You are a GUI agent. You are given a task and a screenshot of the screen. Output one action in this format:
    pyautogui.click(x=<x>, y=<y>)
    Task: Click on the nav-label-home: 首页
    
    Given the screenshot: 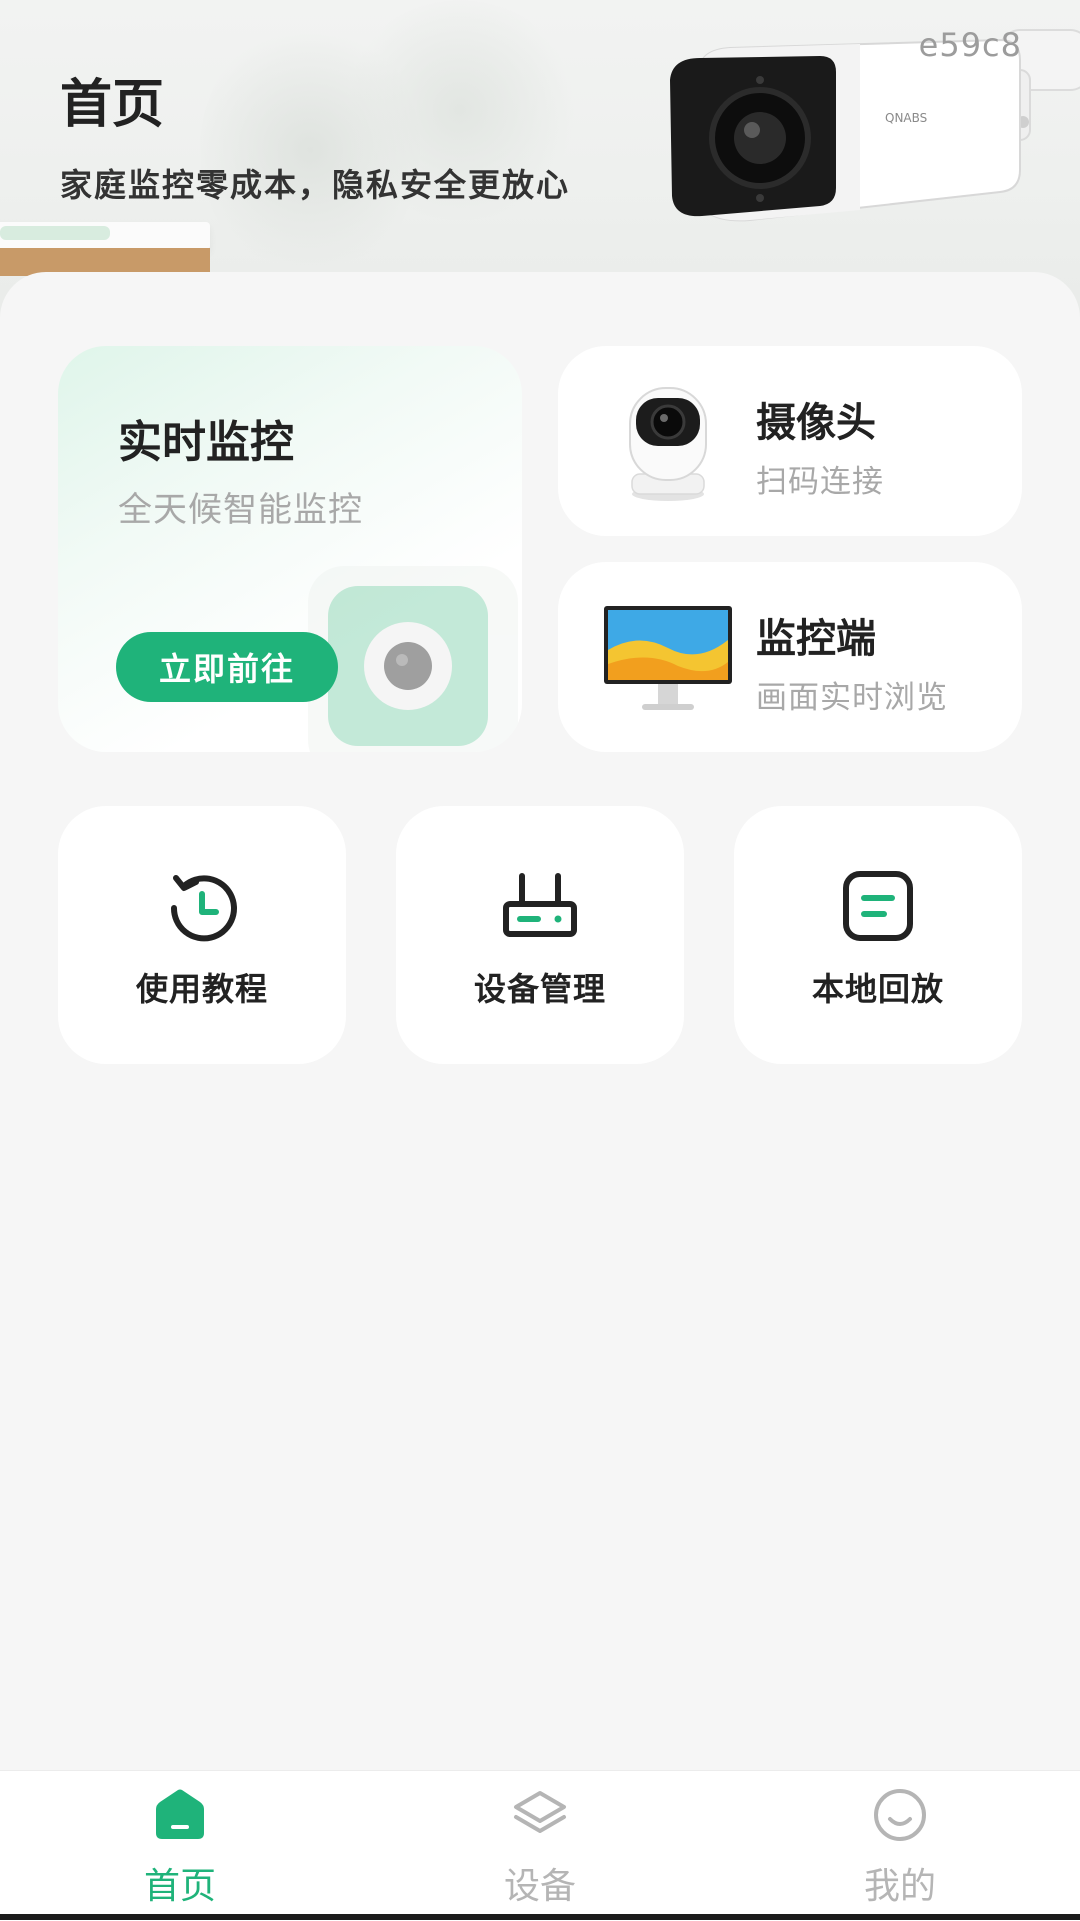 What is the action you would take?
    pyautogui.click(x=179, y=1886)
    